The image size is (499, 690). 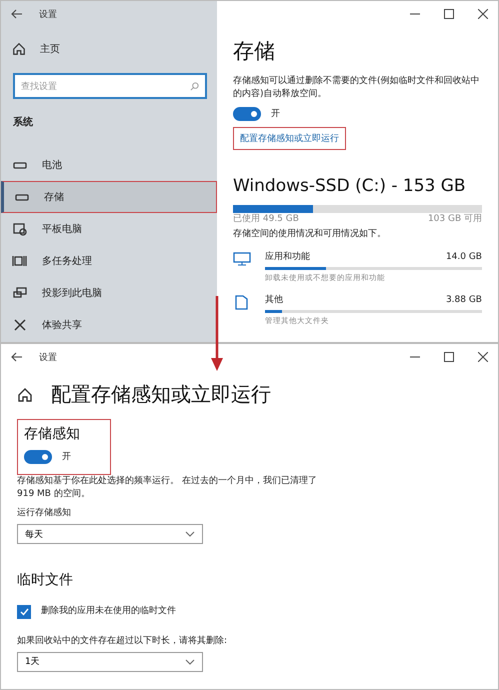 I want to click on section-heading: 存储感知, so click(x=52, y=434).